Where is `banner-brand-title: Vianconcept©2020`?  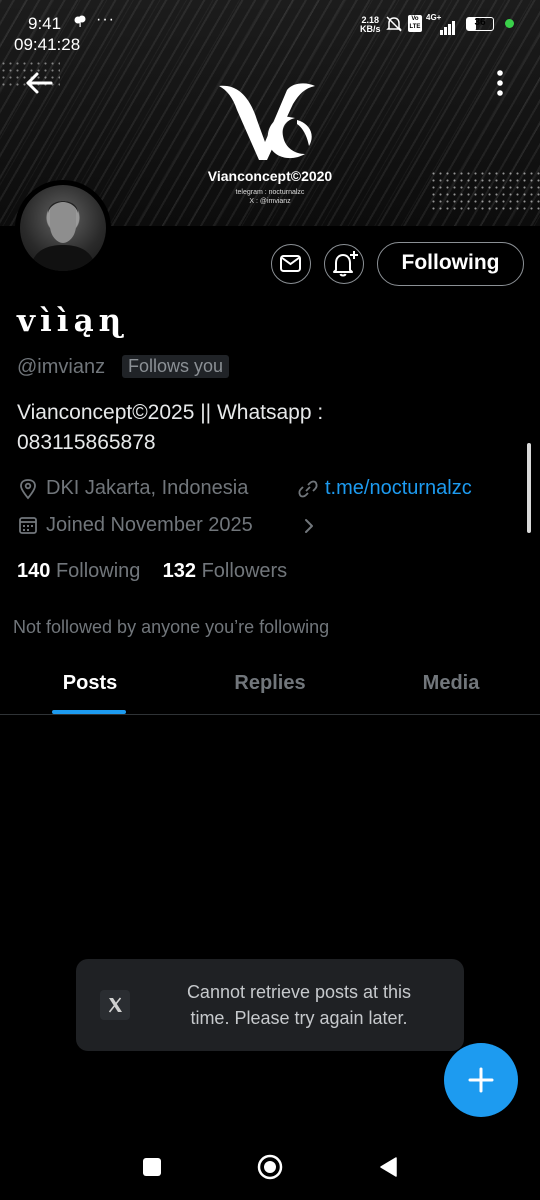
banner-brand-title: Vianconcept©2020 is located at coordinates (270, 176).